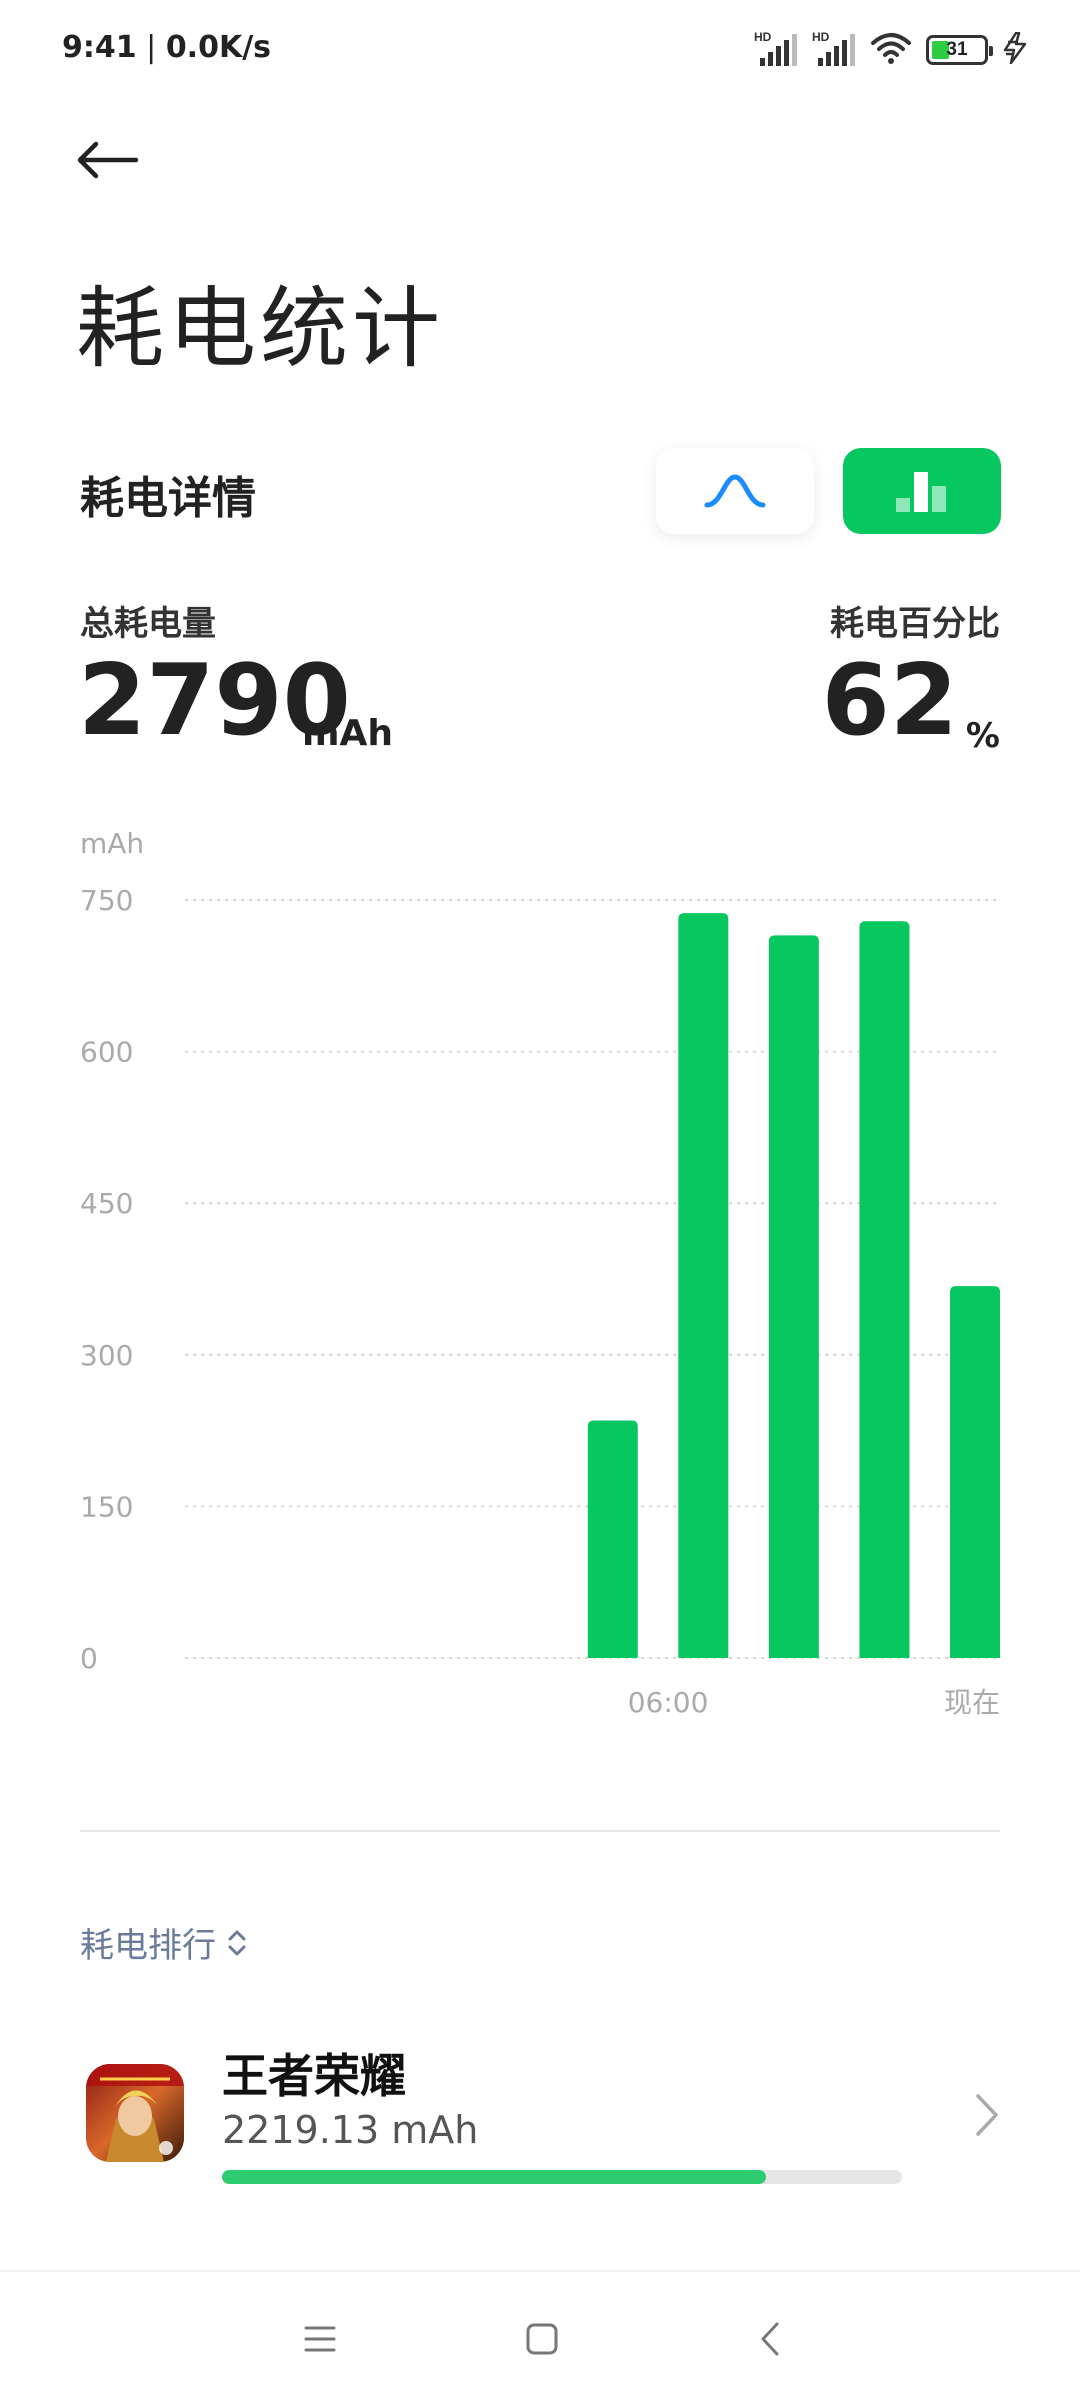 This screenshot has width=1080, height=2400. I want to click on chart-x-tick-label: 06:00, so click(668, 1702).